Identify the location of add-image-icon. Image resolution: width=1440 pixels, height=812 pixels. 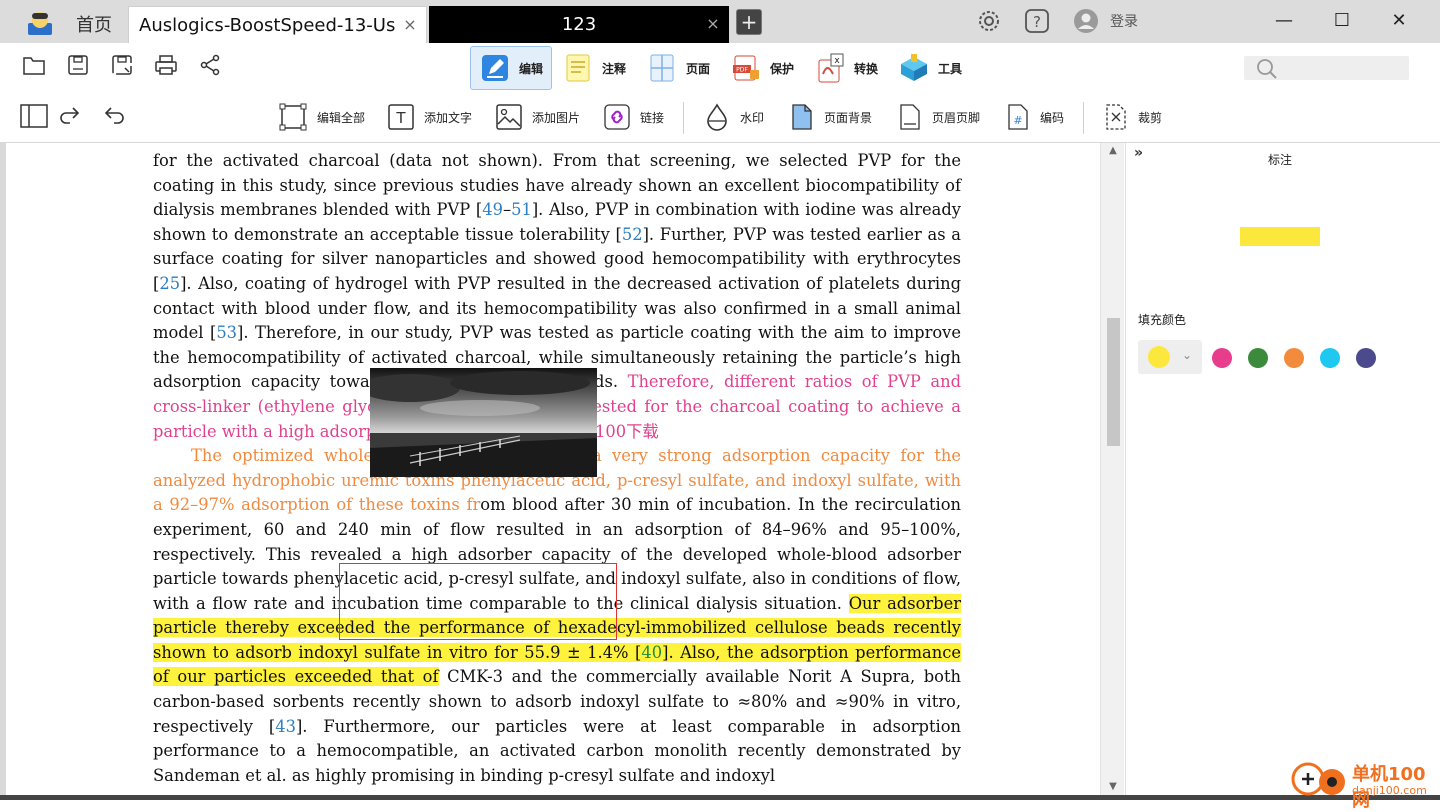
(509, 117).